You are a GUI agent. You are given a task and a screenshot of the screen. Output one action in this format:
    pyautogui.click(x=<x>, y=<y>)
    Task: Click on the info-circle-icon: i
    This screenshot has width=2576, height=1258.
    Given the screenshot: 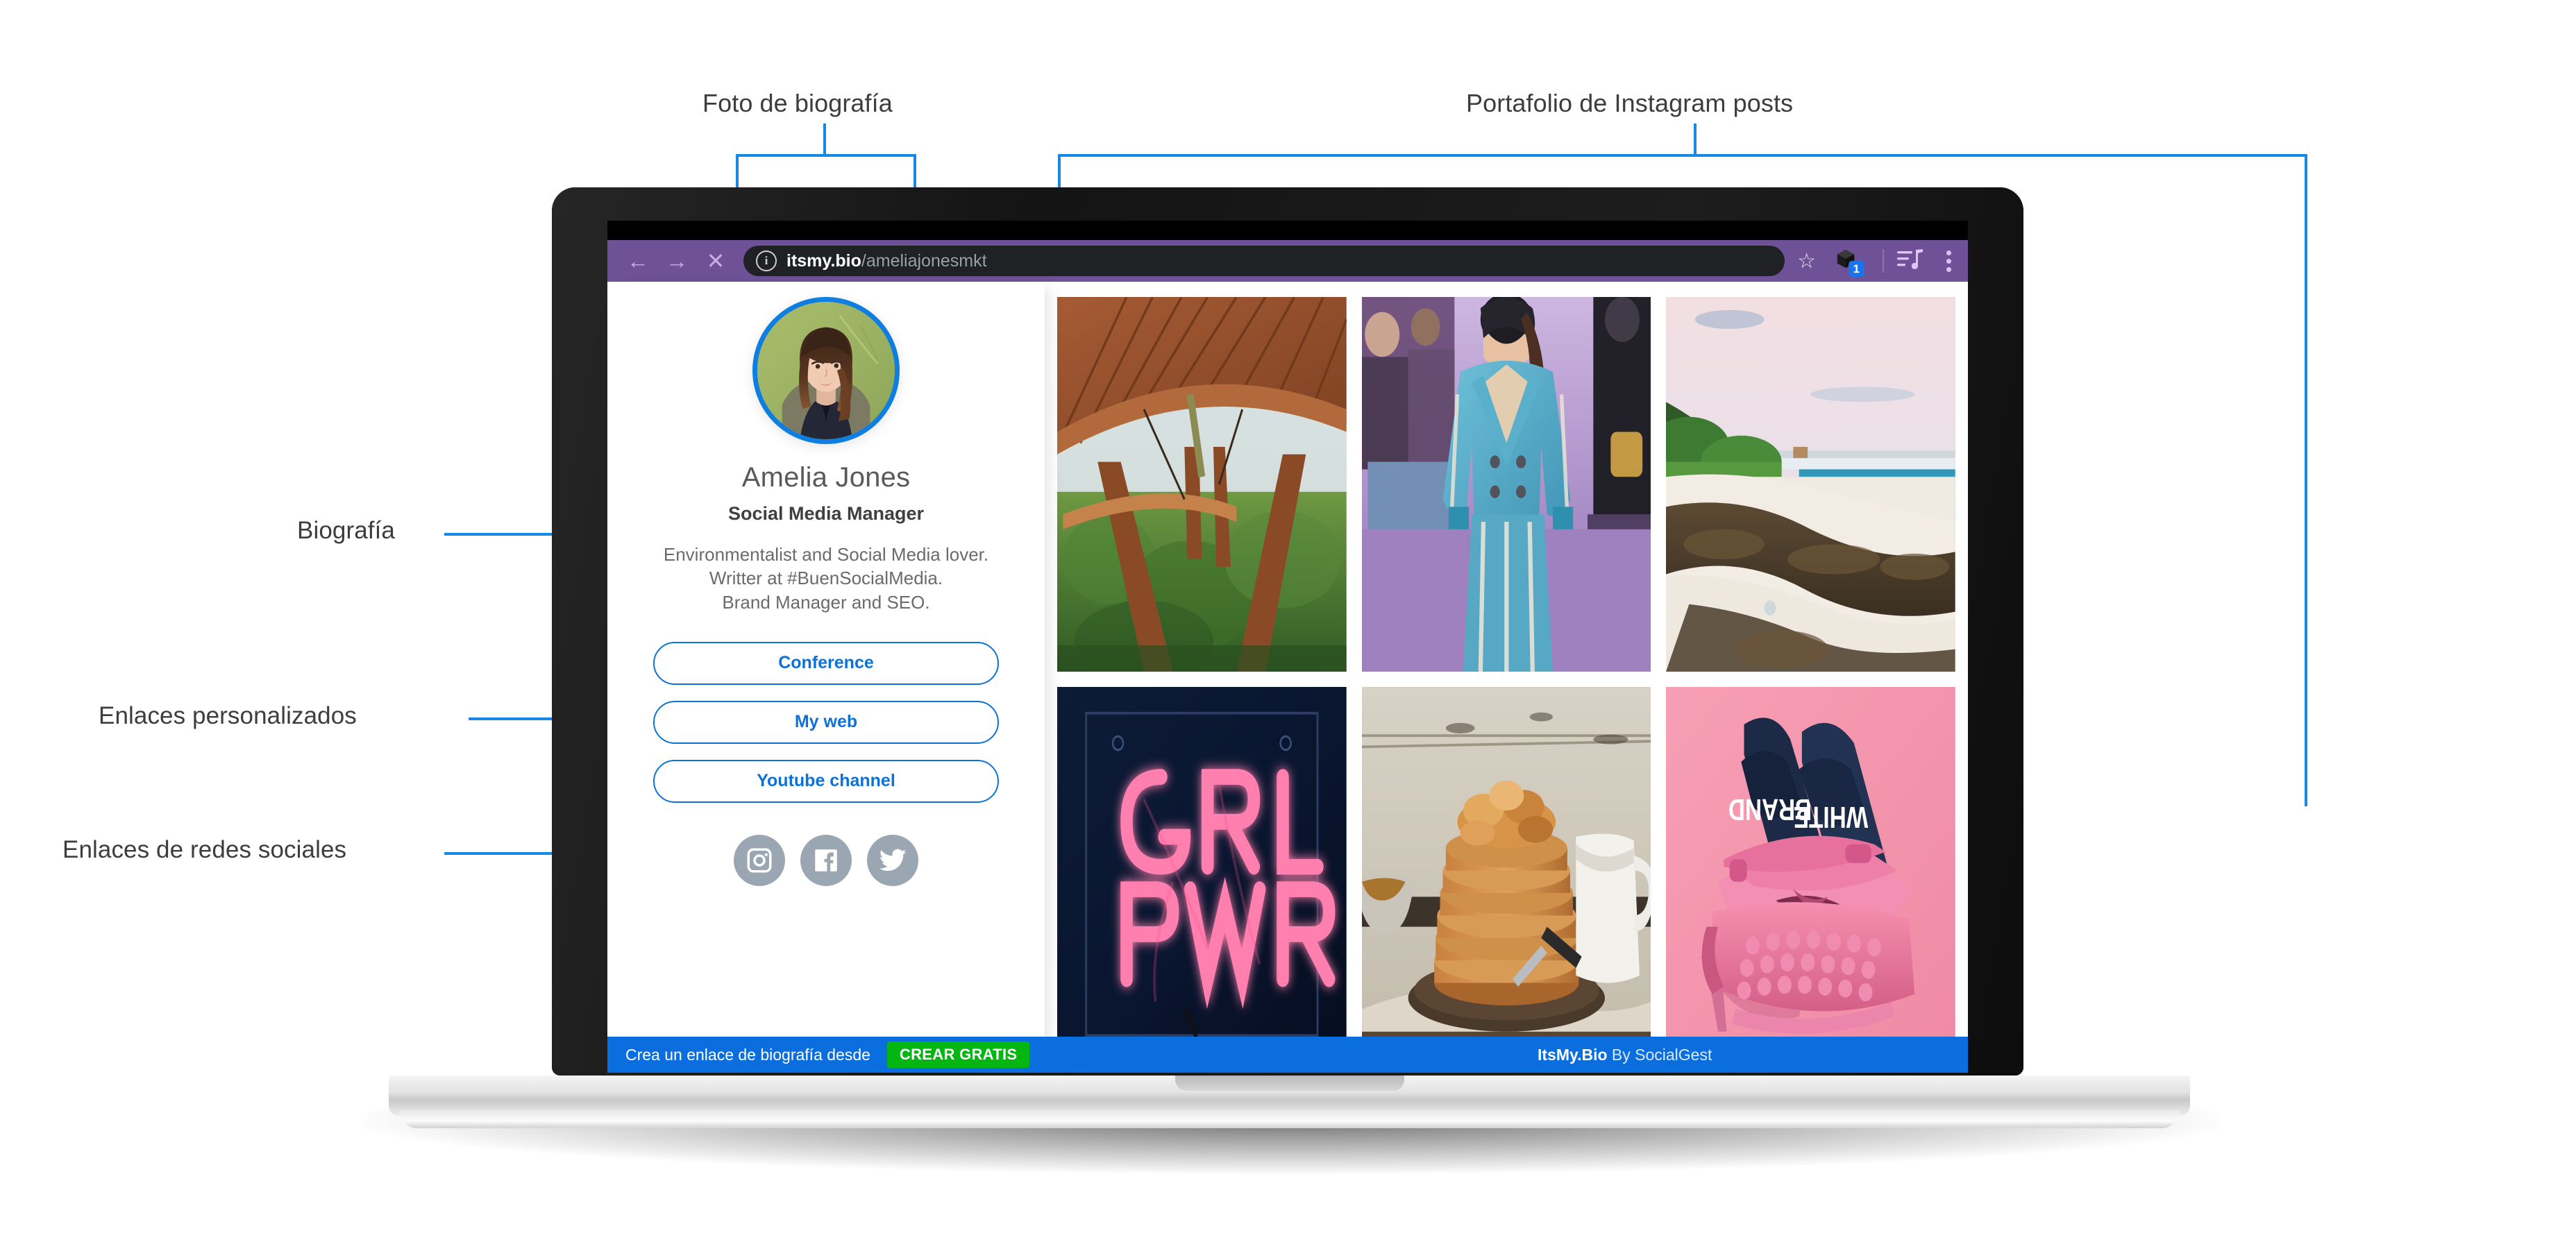 What is the action you would take?
    pyautogui.click(x=766, y=260)
    